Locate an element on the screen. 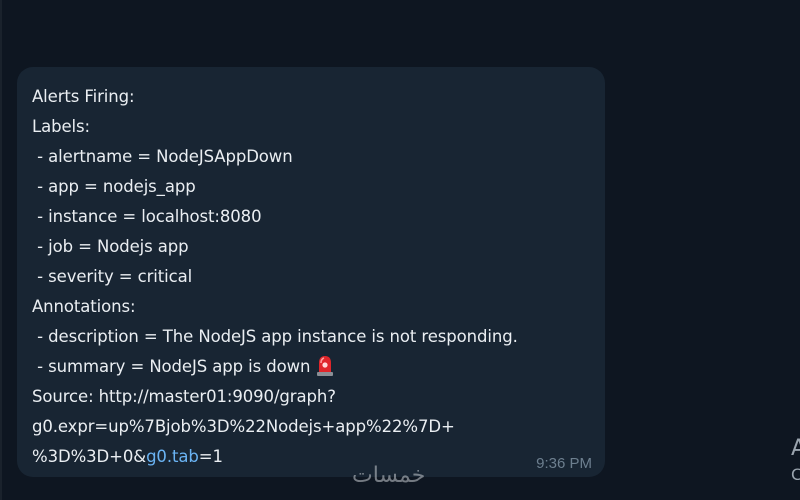  message-line-summary: - summary = NodeJS app is down is located at coordinates (318, 367).